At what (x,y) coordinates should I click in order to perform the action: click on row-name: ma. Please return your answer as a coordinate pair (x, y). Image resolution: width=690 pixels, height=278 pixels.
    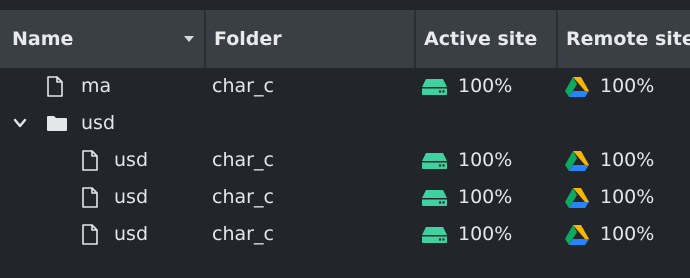
    Looking at the image, I should click on (96, 86).